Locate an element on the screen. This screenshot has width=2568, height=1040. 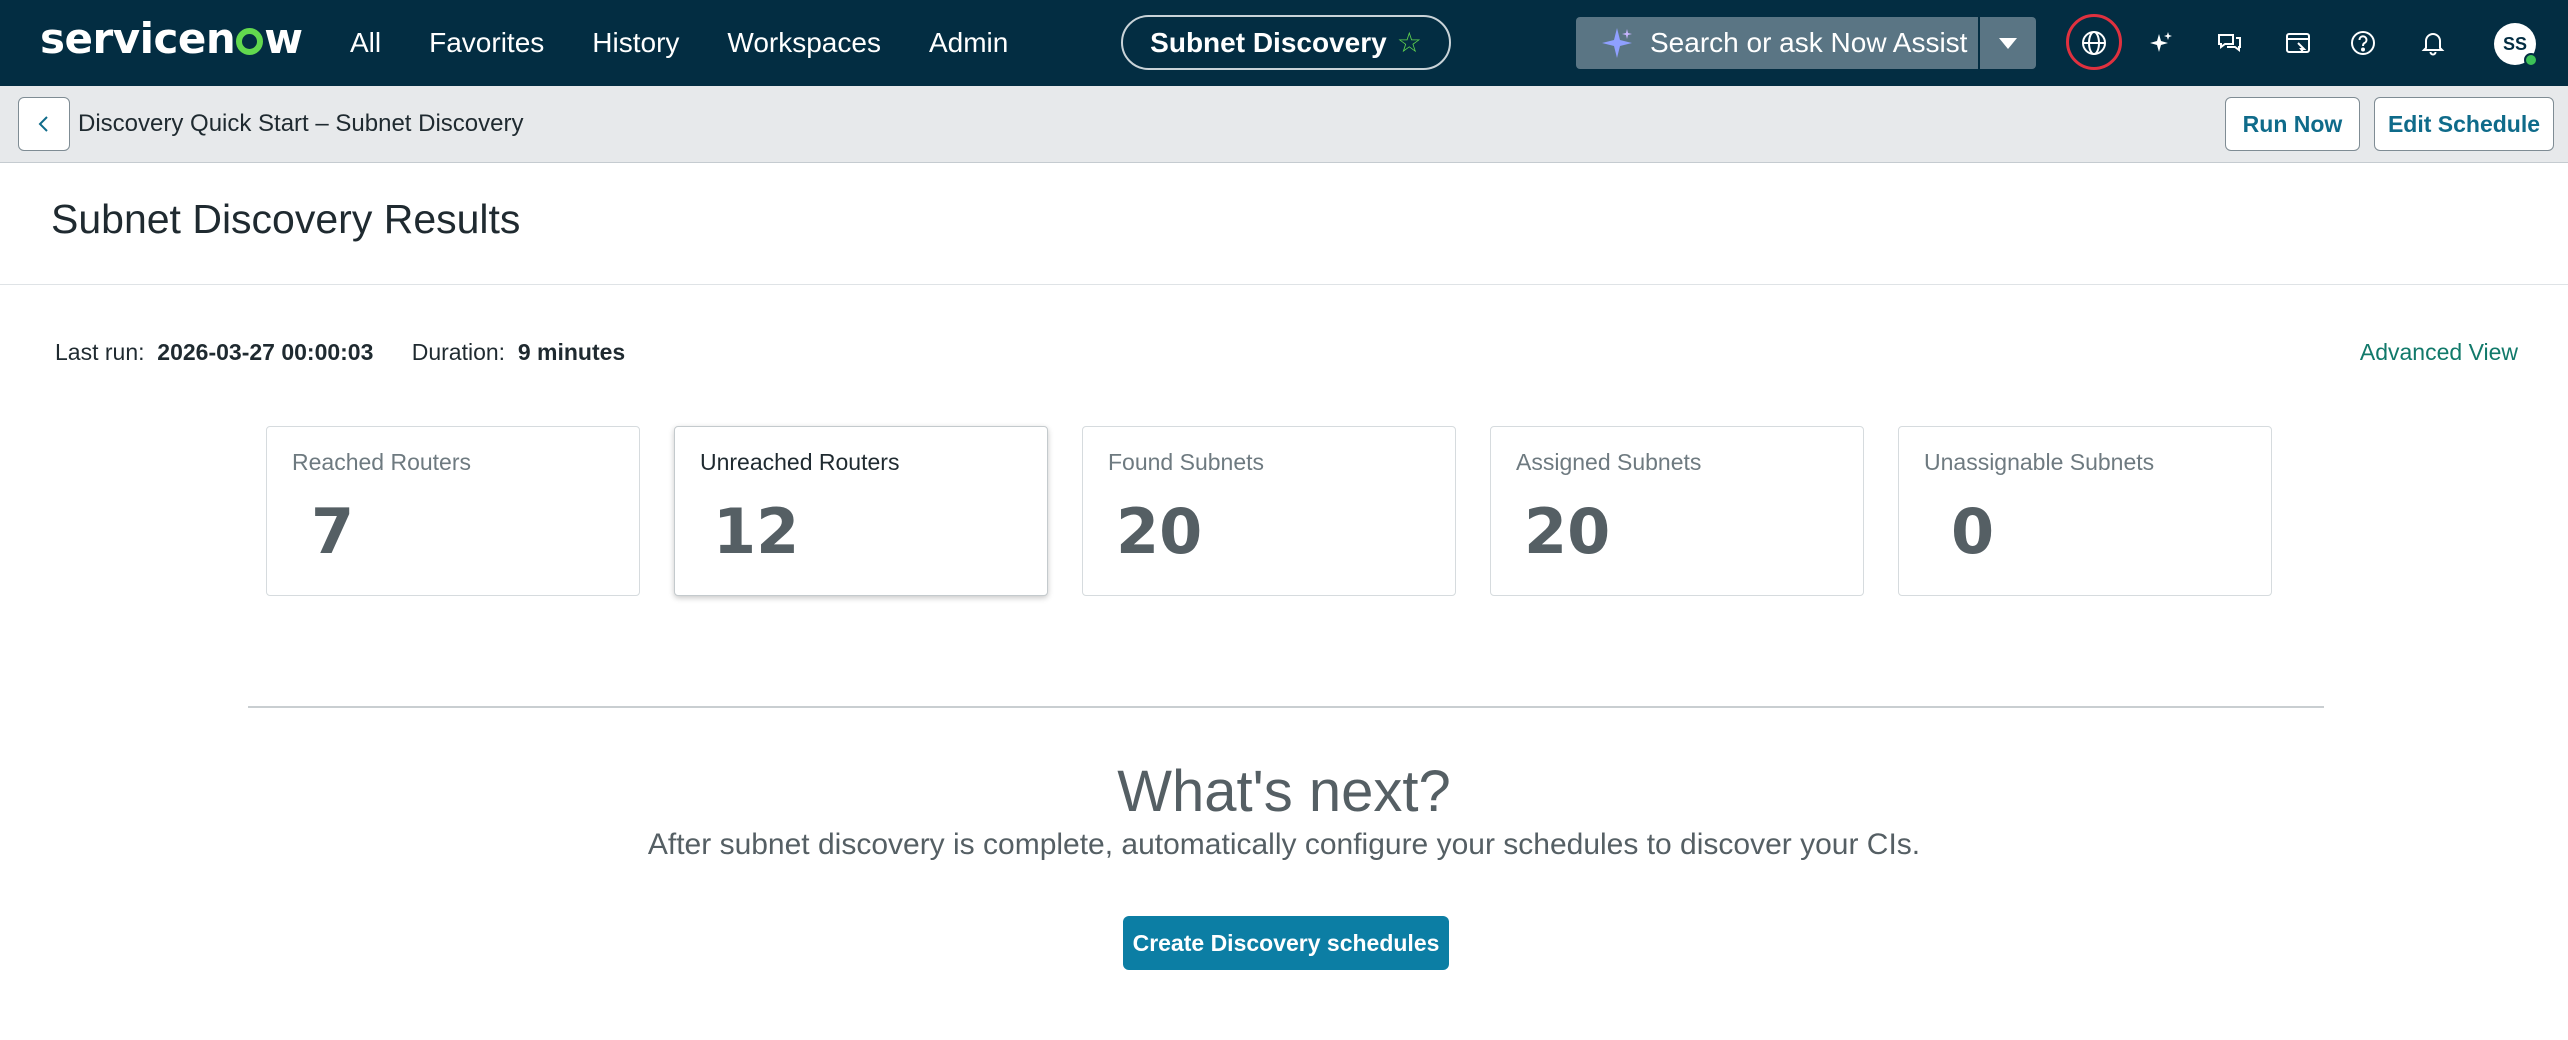
avatar-initials: SS is located at coordinates (2514, 43).